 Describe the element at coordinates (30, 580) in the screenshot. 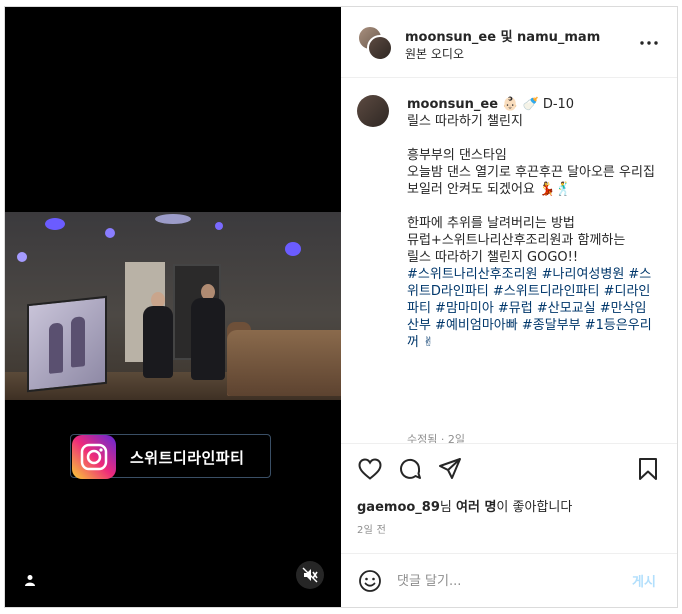

I see `user-icon` at that location.